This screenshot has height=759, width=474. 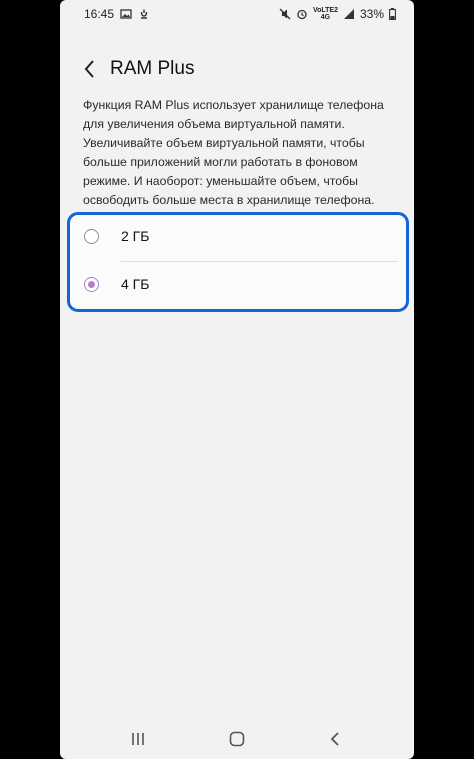 I want to click on home-icon, so click(x=237, y=739).